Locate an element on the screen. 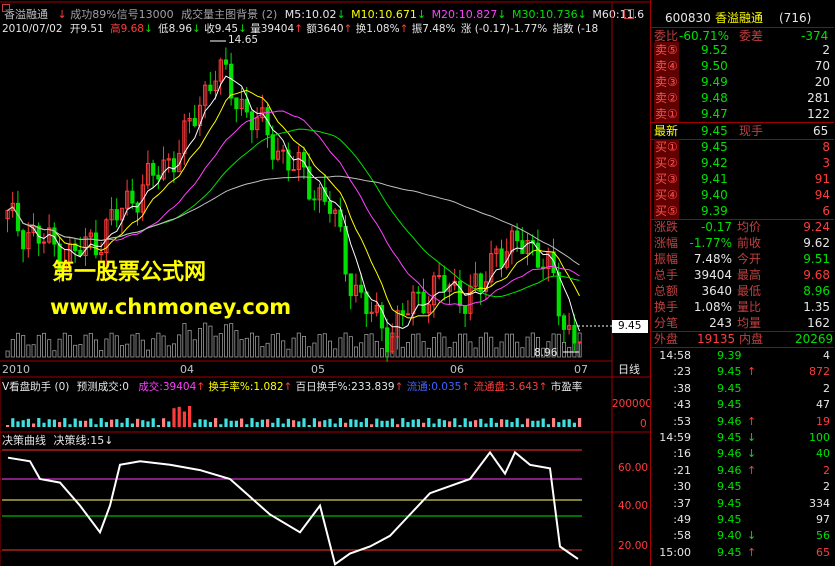 This screenshot has width=835, height=566. tick-price: 9.45 is located at coordinates (729, 519).